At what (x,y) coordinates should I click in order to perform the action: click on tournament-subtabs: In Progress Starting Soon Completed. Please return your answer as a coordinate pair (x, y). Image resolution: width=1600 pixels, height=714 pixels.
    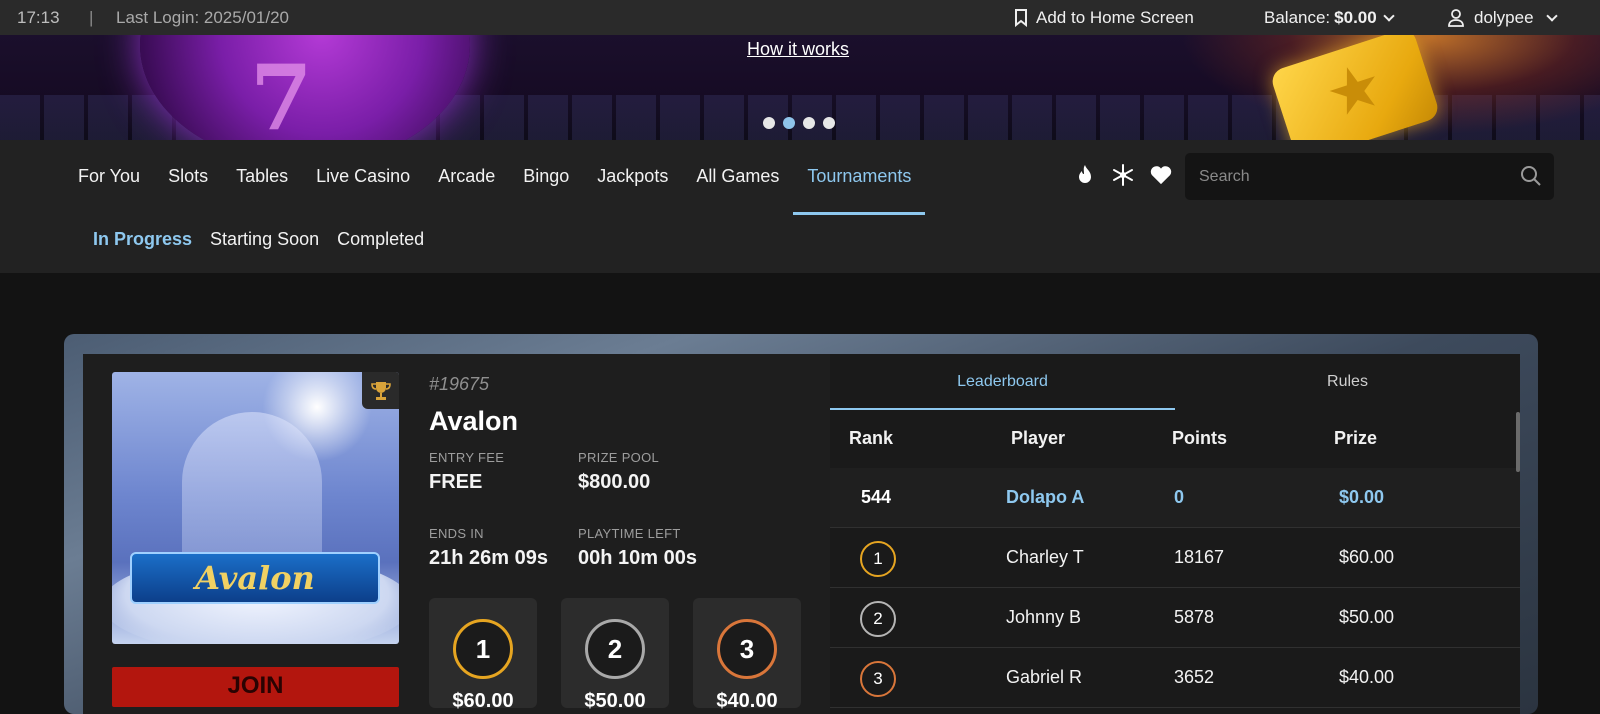
    Looking at the image, I should click on (258, 239).